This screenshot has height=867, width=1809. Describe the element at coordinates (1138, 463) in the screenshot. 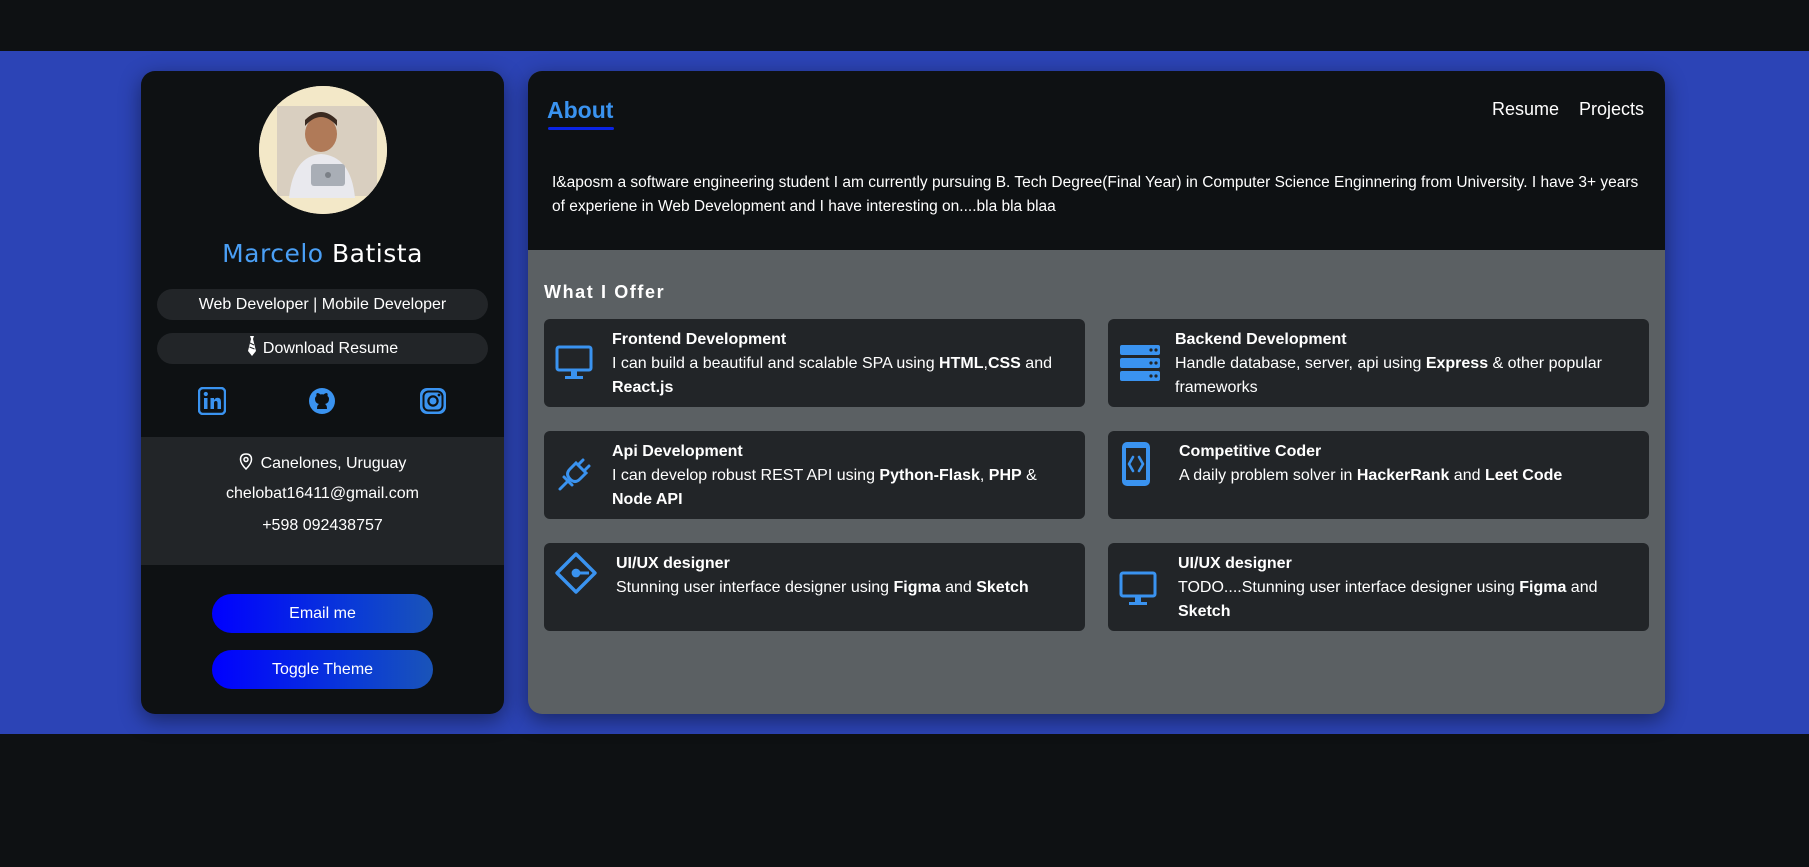

I see `code-phone-icon` at that location.